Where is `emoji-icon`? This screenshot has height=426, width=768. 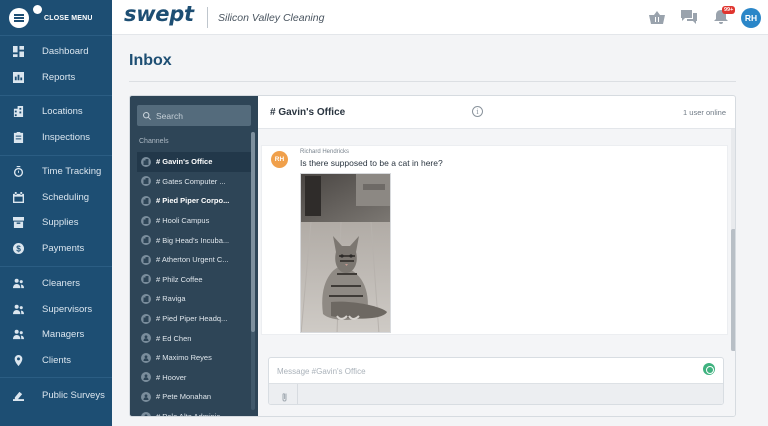
emoji-icon is located at coordinates (709, 369).